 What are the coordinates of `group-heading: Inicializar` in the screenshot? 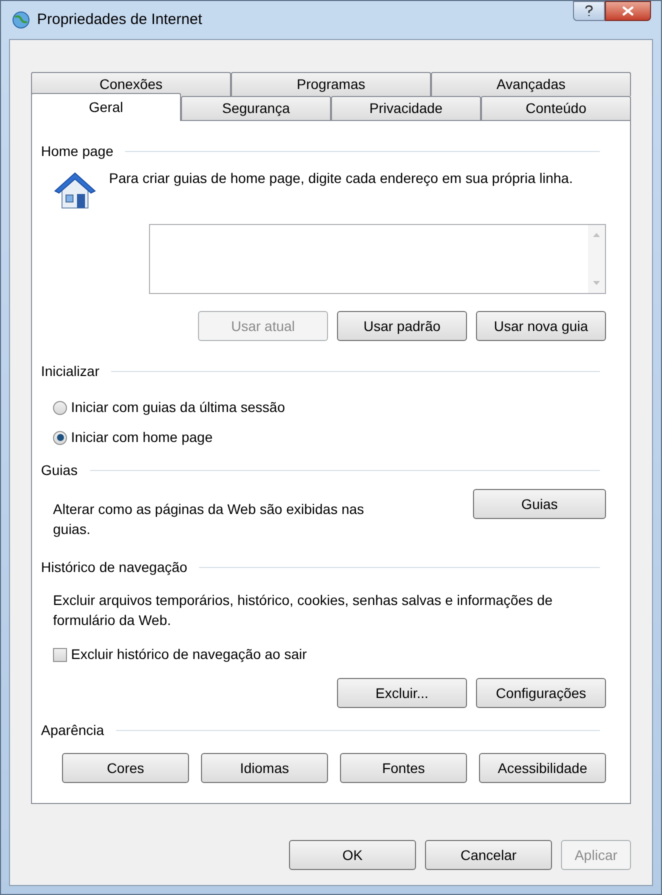 It's located at (70, 371).